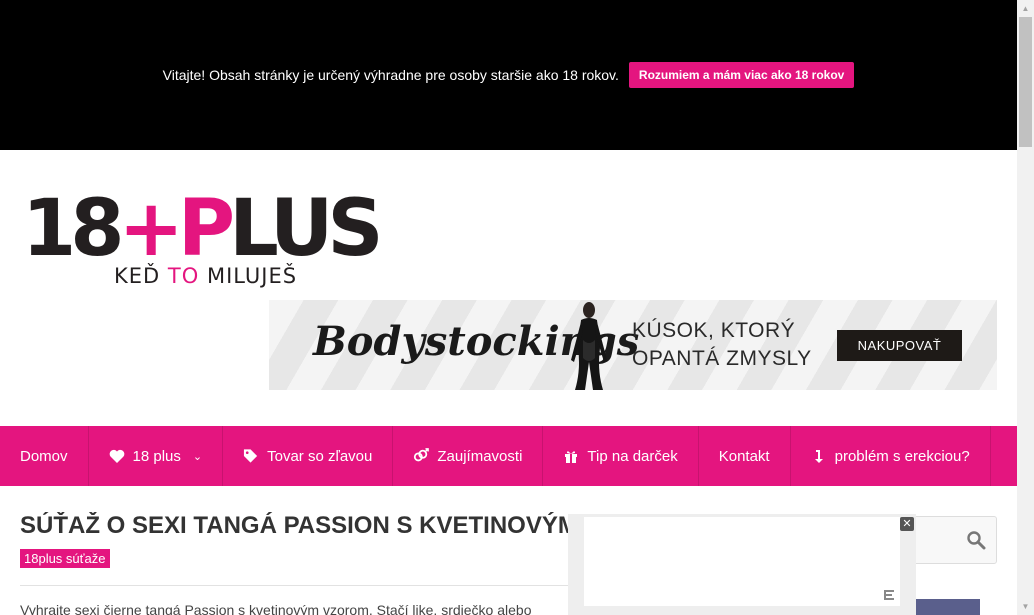 Image resolution: width=1034 pixels, height=615 pixels. Describe the element at coordinates (714, 330) in the screenshot. I see `banner-headline-line-1: KÚSOK, KTORÝ` at that location.